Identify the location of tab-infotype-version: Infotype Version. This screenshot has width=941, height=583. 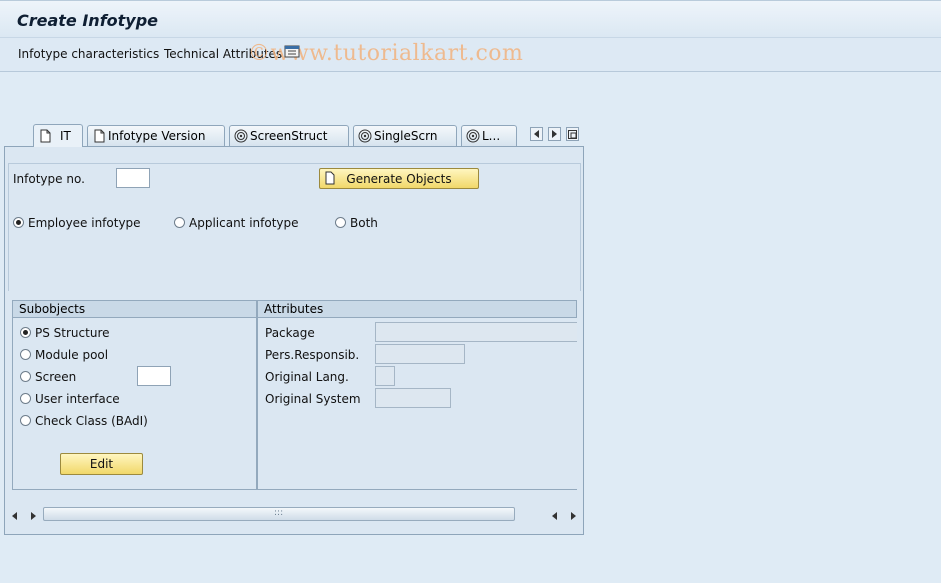
(156, 135).